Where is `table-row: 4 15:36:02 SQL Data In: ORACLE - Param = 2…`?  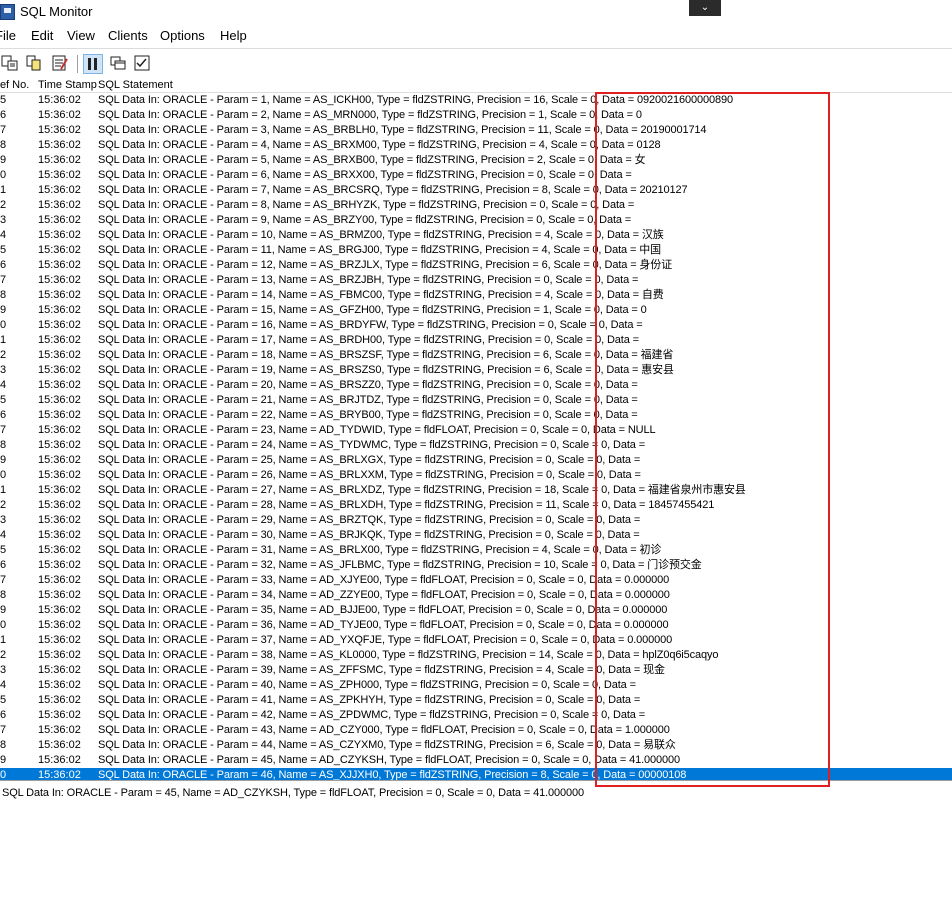 table-row: 4 15:36:02 SQL Data In: ORACLE - Param = 2… is located at coordinates (476, 385).